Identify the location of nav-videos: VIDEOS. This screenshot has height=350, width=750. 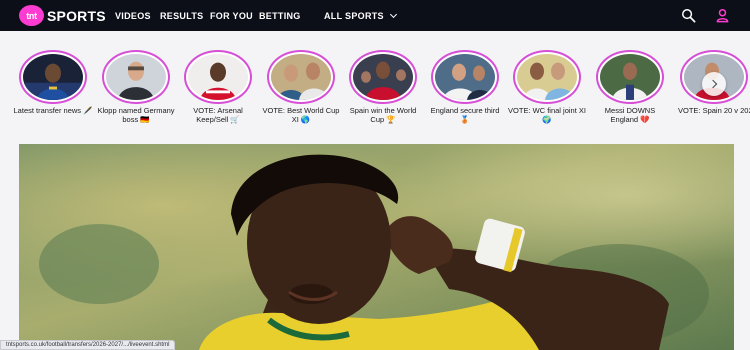
(133, 16).